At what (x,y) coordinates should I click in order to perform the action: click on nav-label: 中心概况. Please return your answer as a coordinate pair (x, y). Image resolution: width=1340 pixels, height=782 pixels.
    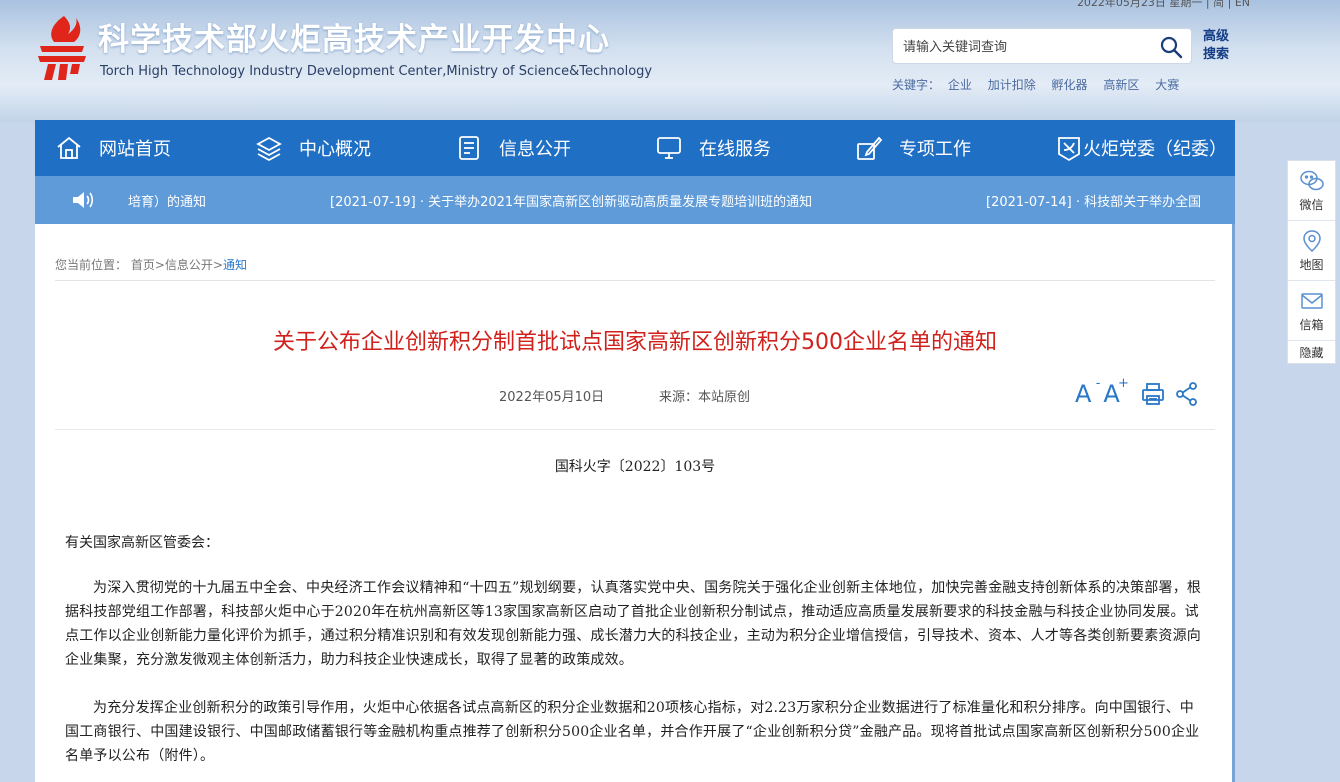
    Looking at the image, I should click on (335, 149).